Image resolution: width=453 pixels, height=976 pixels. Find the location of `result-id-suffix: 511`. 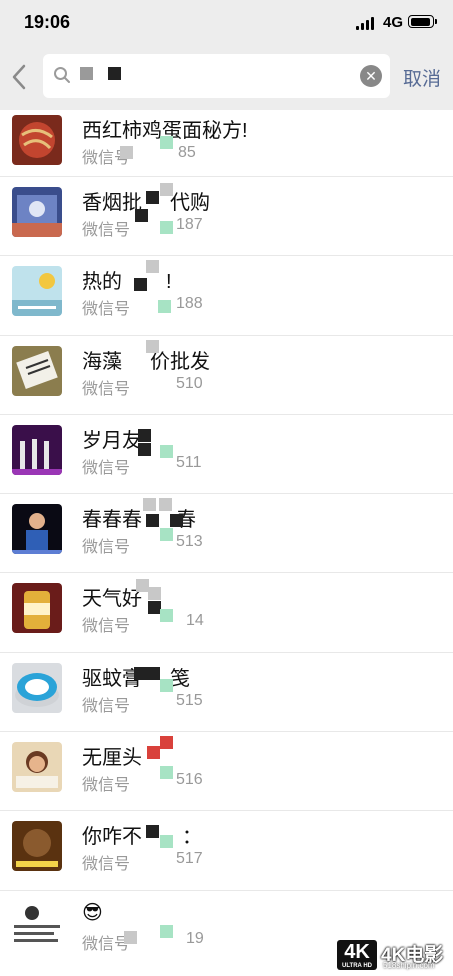

result-id-suffix: 511 is located at coordinates (189, 462).